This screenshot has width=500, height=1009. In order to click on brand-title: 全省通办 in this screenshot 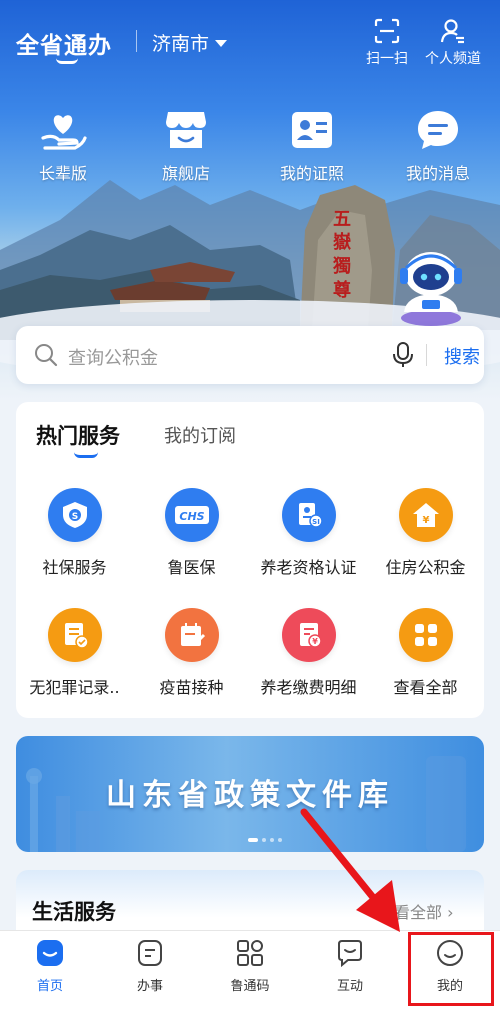, I will do `click(64, 46)`.